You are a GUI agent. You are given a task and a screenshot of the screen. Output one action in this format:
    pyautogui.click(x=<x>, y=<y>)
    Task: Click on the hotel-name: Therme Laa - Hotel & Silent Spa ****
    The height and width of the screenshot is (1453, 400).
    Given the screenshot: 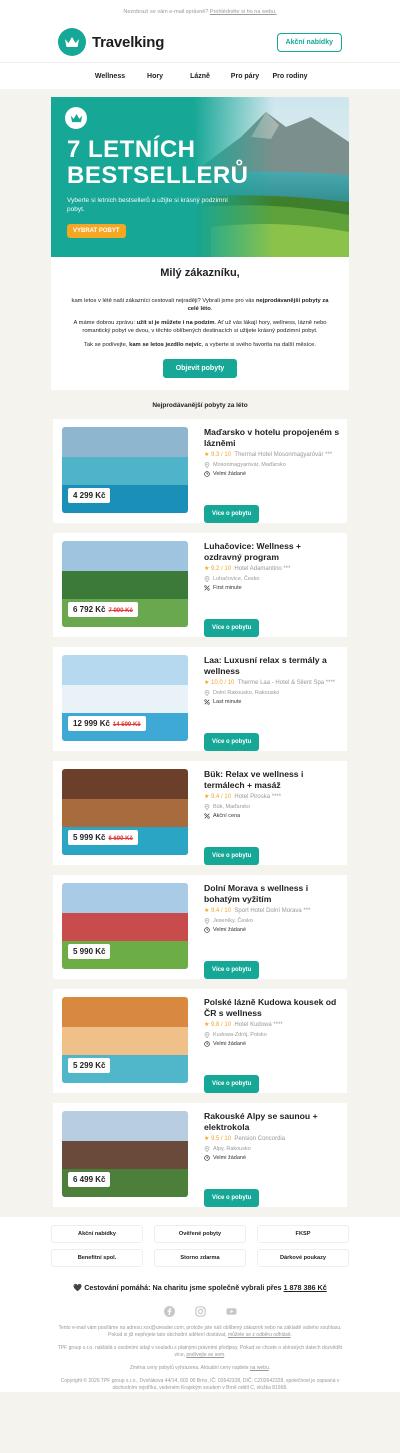 What is the action you would take?
    pyautogui.click(x=286, y=683)
    